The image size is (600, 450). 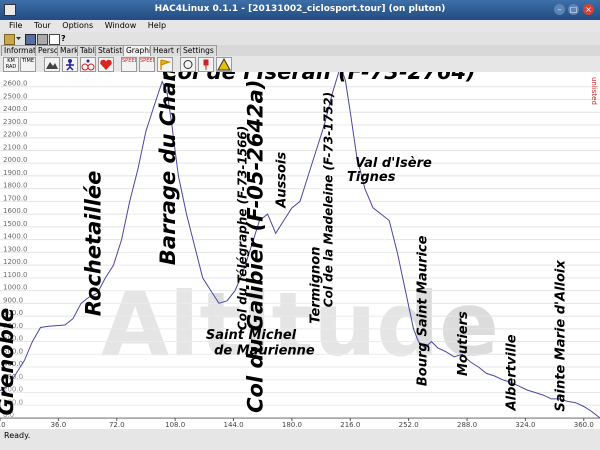 I want to click on x-tick-label: 144.0, so click(x=233, y=425).